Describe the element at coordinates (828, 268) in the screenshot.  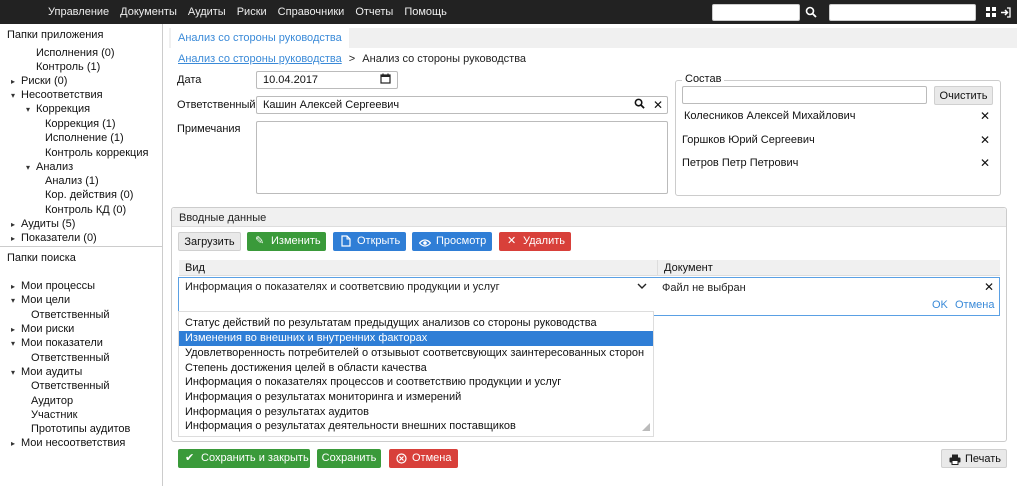
I see `column-header-document: Документ` at that location.